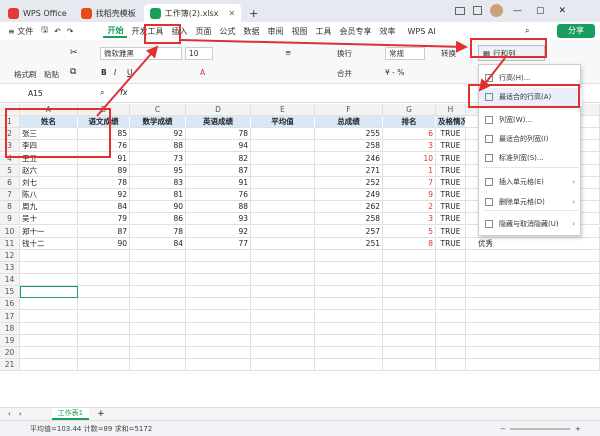  Describe the element at coordinates (540, 429) in the screenshot. I see `zoom-slider` at that location.